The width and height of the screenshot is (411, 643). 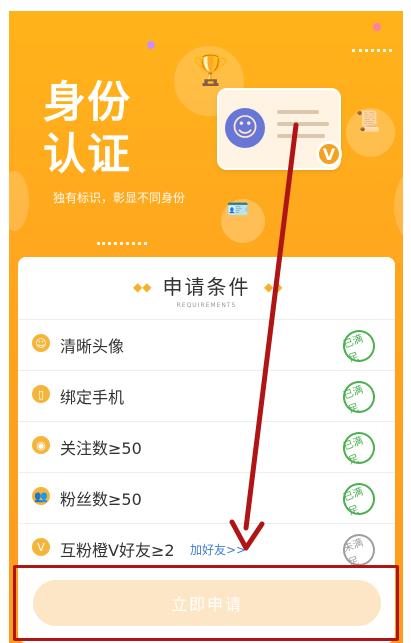 I want to click on fans-icon: 👥, so click(x=41, y=496).